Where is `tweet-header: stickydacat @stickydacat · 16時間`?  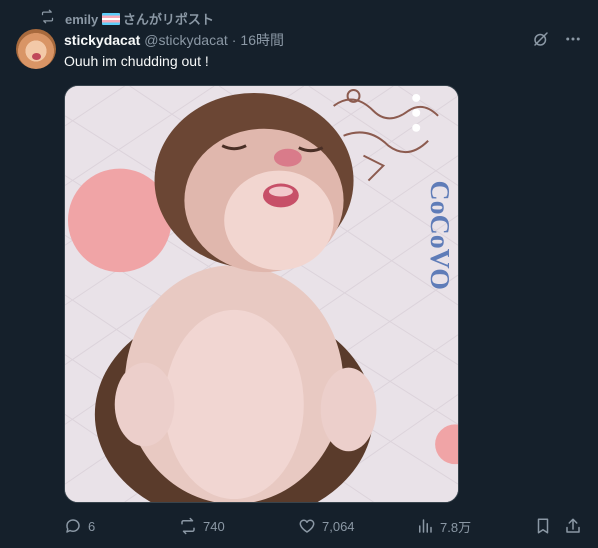
tweet-header: stickydacat @stickydacat · 16時間 is located at coordinates (174, 40).